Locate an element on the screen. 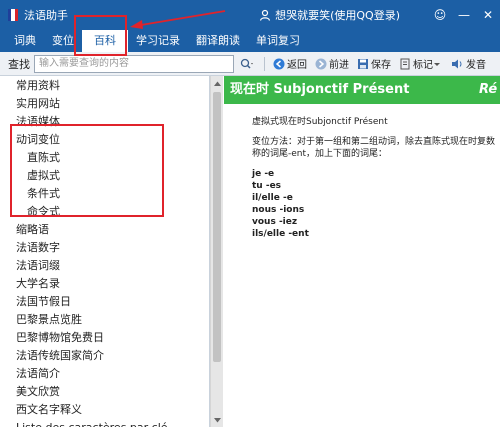  toolbar-divider is located at coordinates (264, 63).